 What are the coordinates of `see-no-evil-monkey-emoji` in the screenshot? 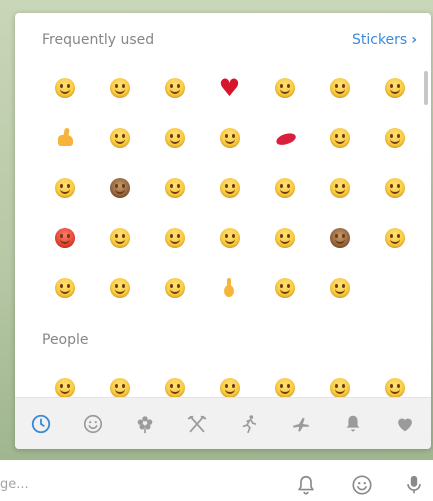 It's located at (119, 188).